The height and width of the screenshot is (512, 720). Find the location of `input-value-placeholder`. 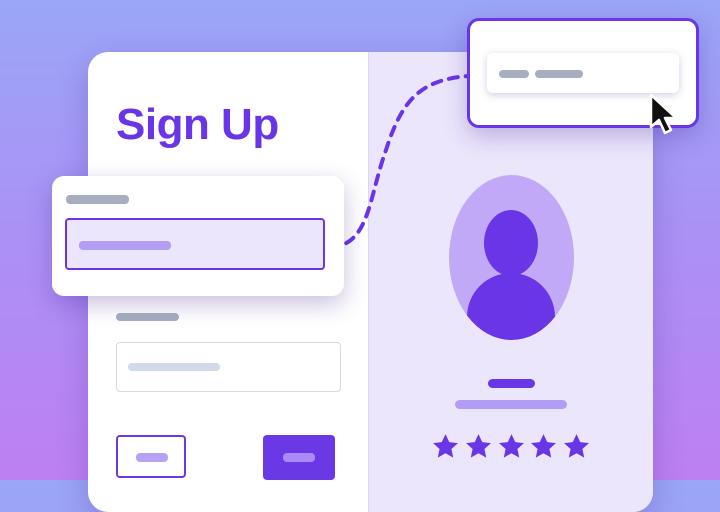

input-value-placeholder is located at coordinates (125, 245).